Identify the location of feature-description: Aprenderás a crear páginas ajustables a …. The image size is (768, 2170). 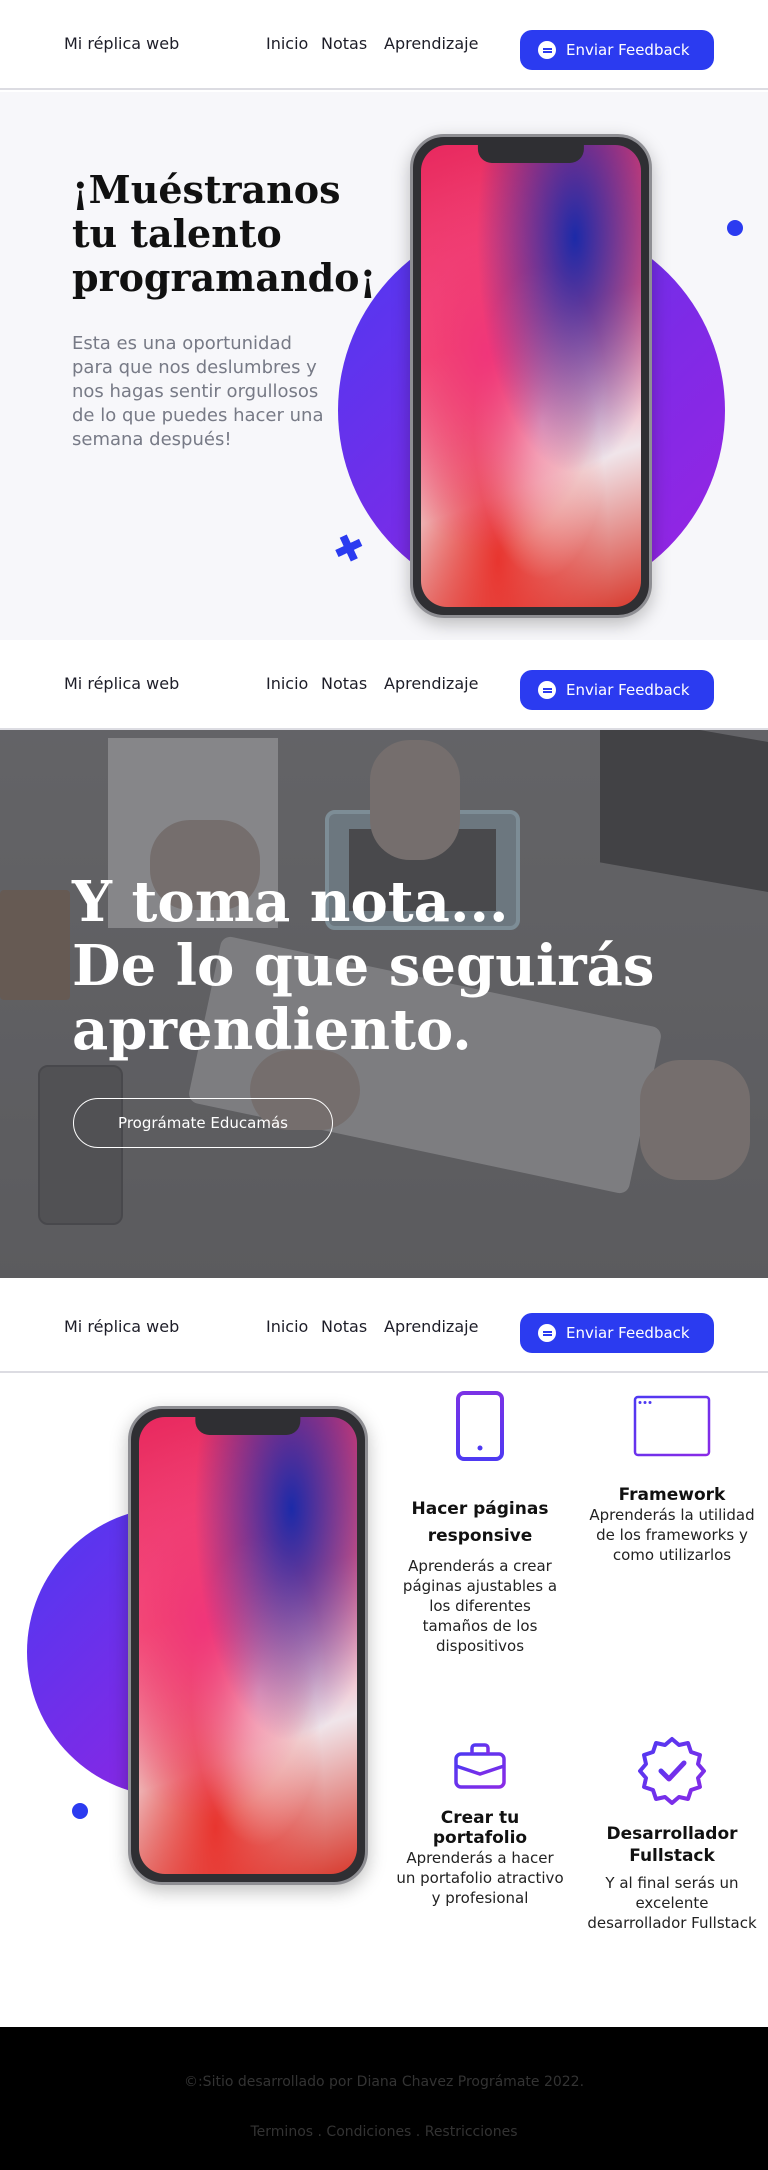
(480, 1606).